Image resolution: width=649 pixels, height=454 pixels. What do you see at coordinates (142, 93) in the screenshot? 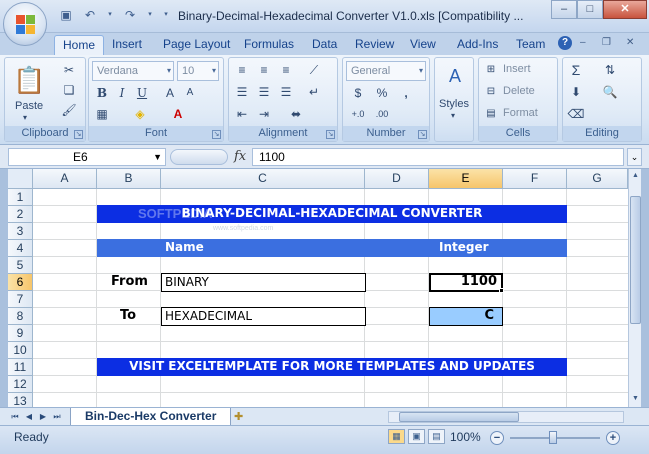
I see `underline-icon: U` at bounding box center [142, 93].